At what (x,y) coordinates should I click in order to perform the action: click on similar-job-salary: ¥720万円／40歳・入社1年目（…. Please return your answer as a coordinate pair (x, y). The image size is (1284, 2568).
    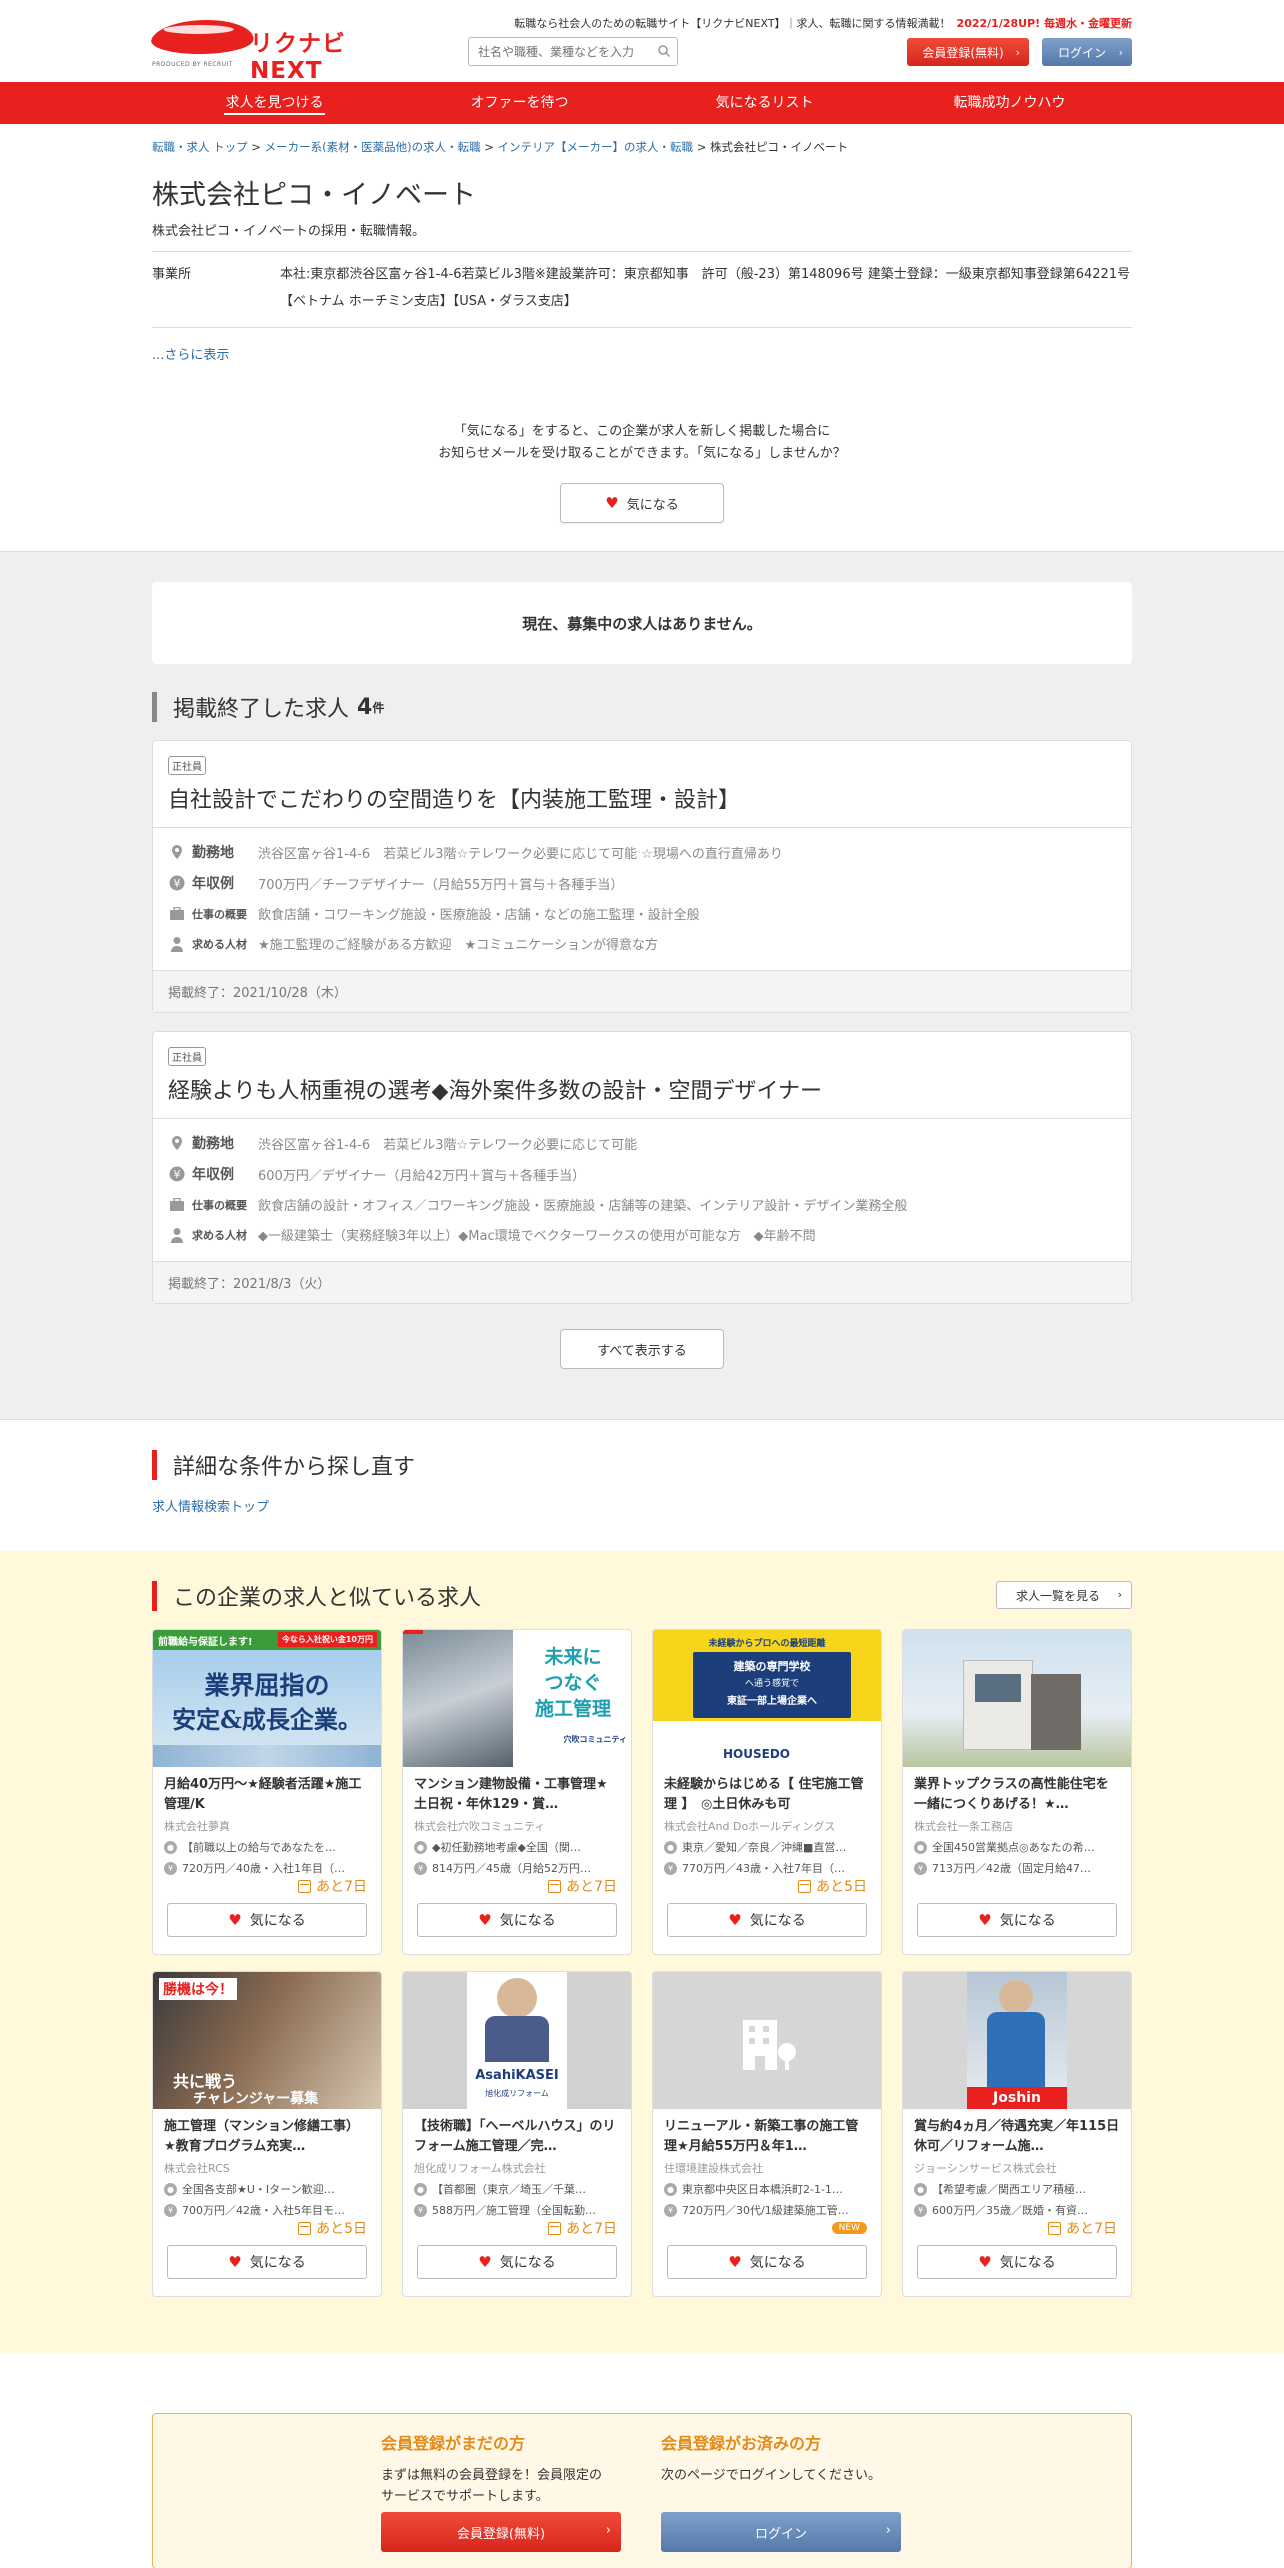
    Looking at the image, I should click on (267, 1868).